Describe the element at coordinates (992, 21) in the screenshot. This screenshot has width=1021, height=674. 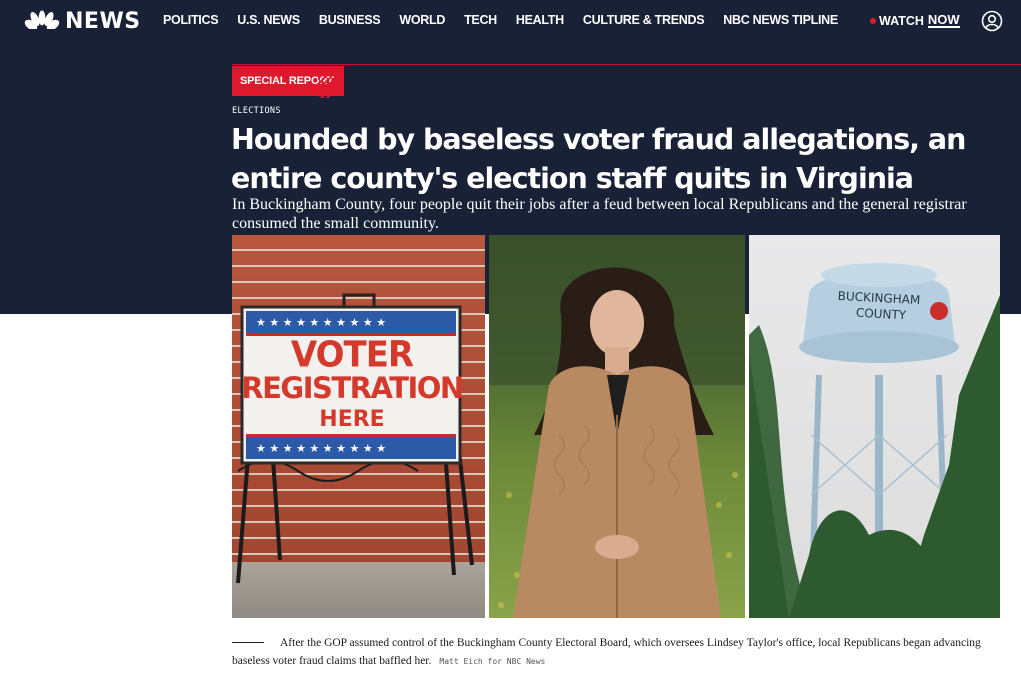
I see `account-icon` at that location.